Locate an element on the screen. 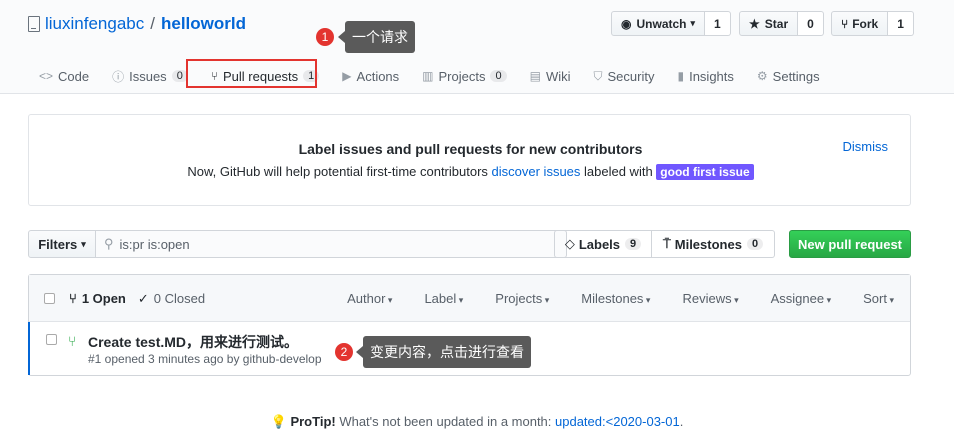  issue-icon: ⓘ is located at coordinates (118, 76).